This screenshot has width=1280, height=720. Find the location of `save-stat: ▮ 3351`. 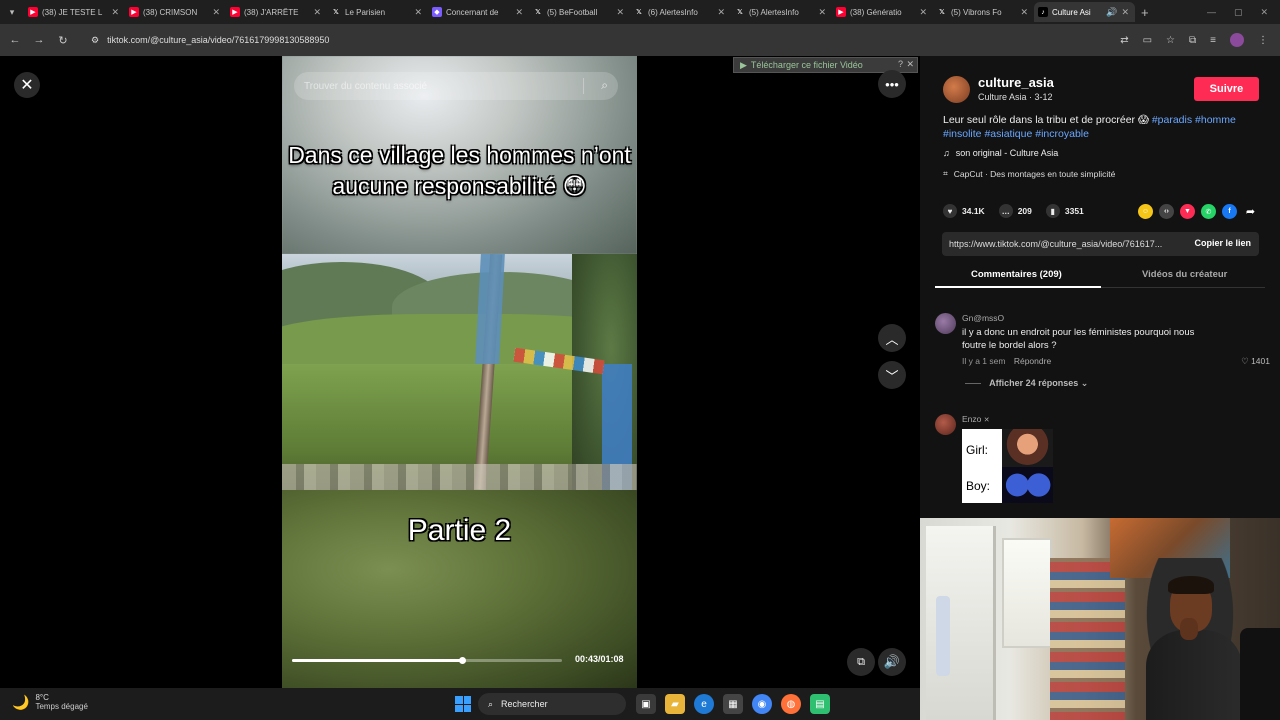

save-stat: ▮ 3351 is located at coordinates (1064, 211).